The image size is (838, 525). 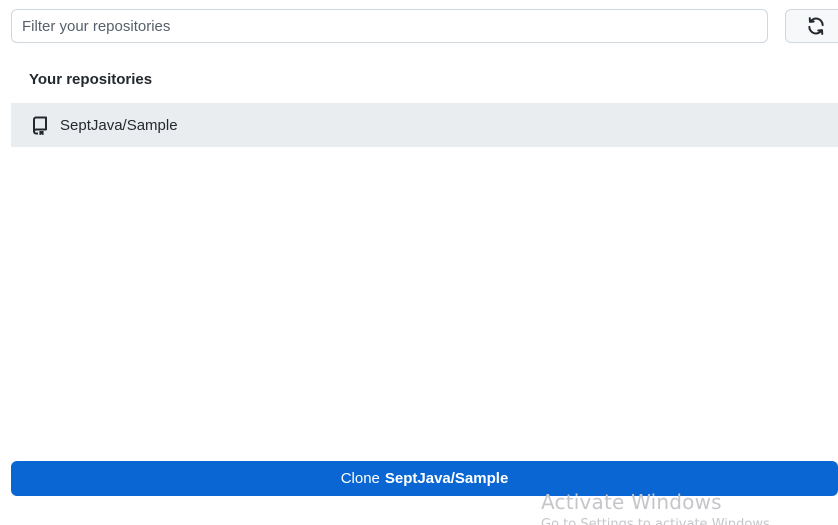 I want to click on repository-list: SeptJava/Sample, so click(x=424, y=125).